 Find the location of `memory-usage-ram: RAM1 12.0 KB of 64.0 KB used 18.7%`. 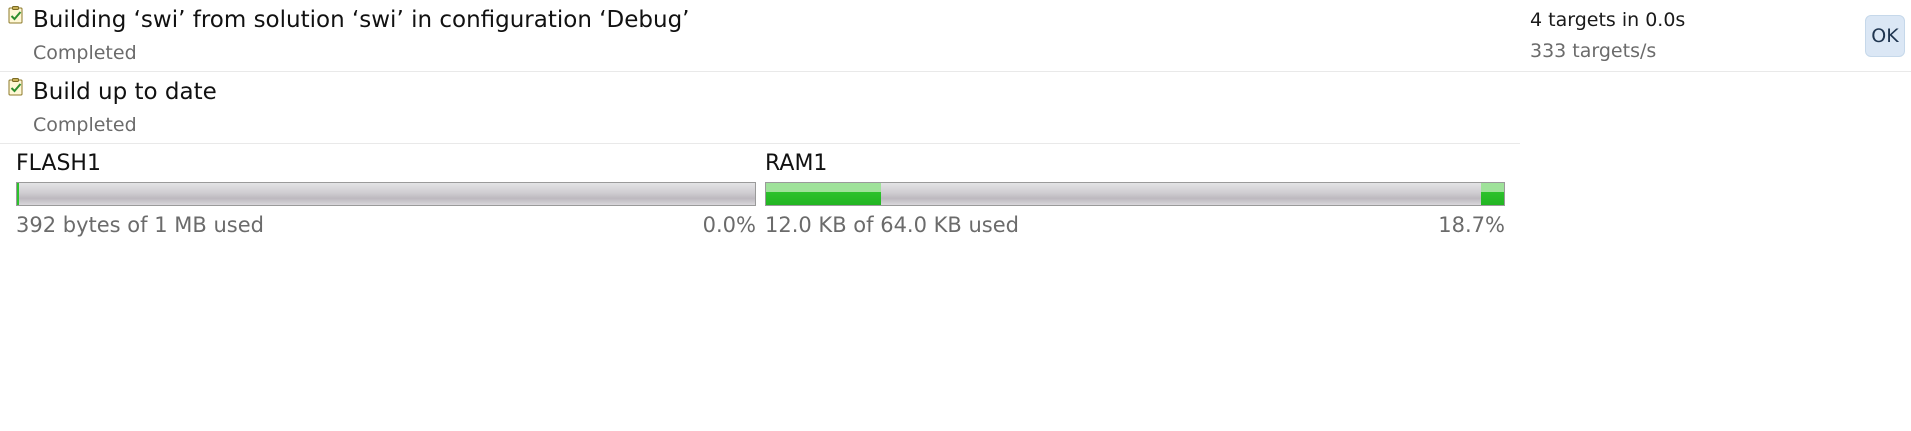

memory-usage-ram: RAM1 12.0 KB of 64.0 KB used 18.7% is located at coordinates (1135, 196).